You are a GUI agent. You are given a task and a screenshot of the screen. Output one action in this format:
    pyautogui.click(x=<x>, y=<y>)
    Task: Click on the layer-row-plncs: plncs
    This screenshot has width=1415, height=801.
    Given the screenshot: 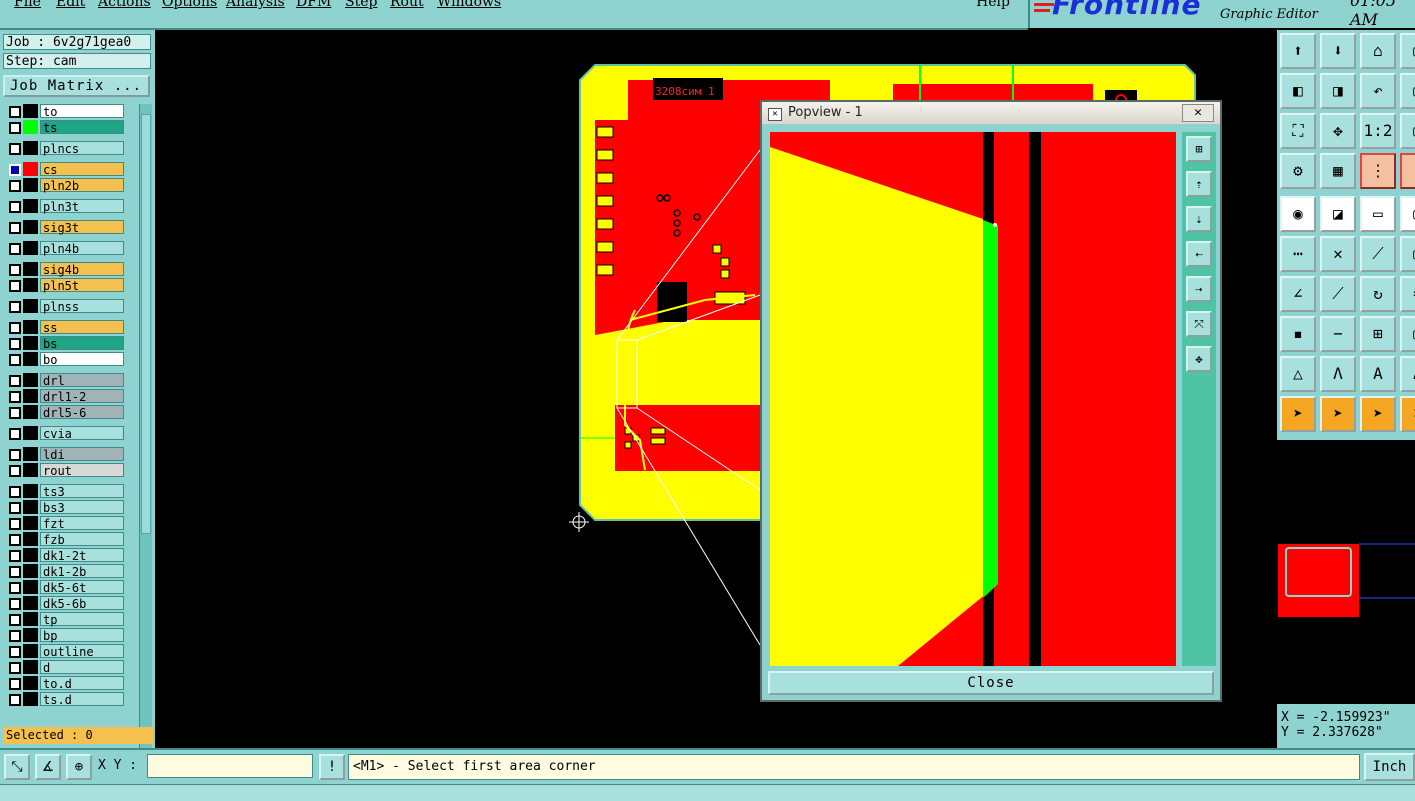 What is the action you would take?
    pyautogui.click(x=65, y=148)
    